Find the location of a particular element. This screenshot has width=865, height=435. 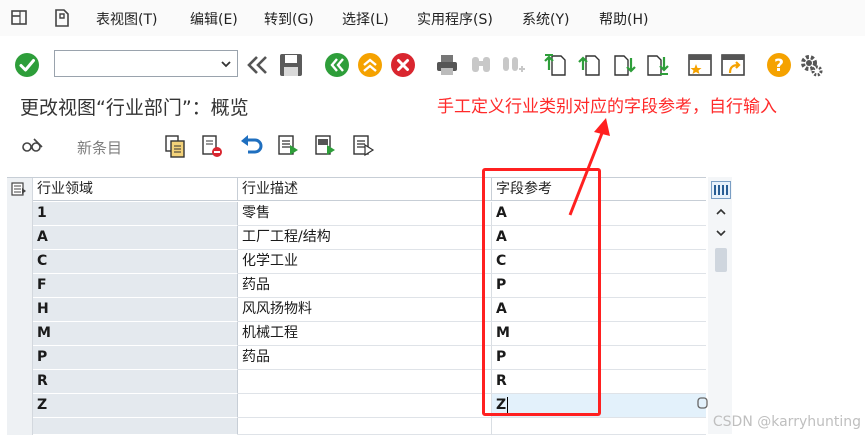

back-icon is located at coordinates (337, 65).